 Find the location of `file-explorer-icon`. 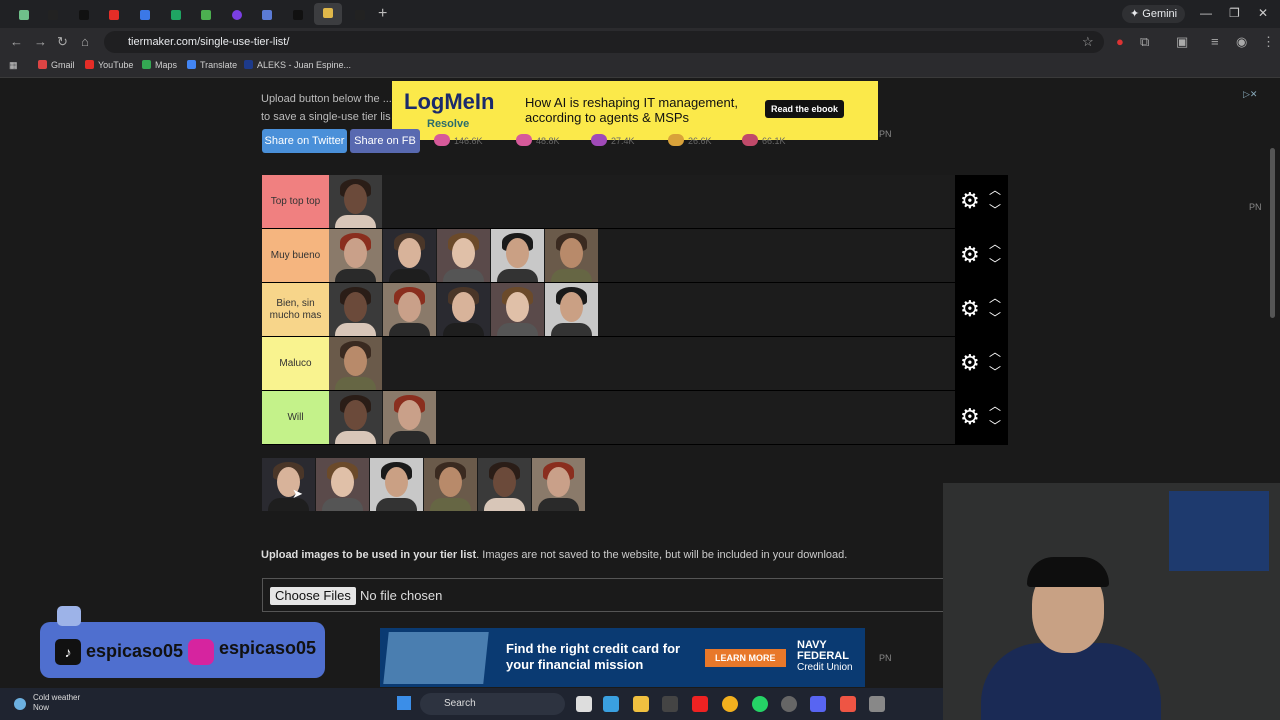

file-explorer-icon is located at coordinates (641, 704).